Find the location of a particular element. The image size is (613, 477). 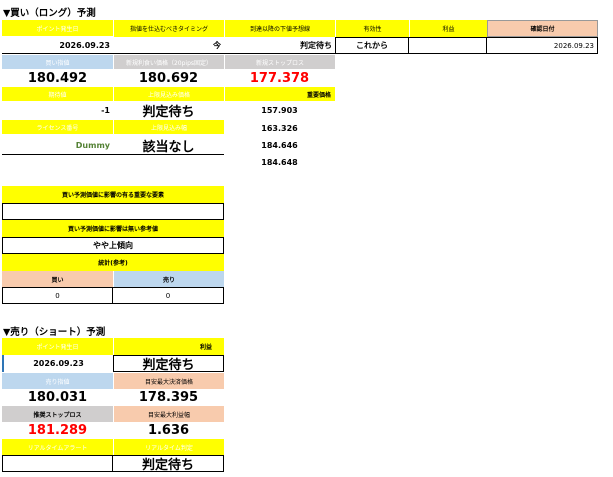

sell-point-date: 2026.09.23 is located at coordinates (57, 363).